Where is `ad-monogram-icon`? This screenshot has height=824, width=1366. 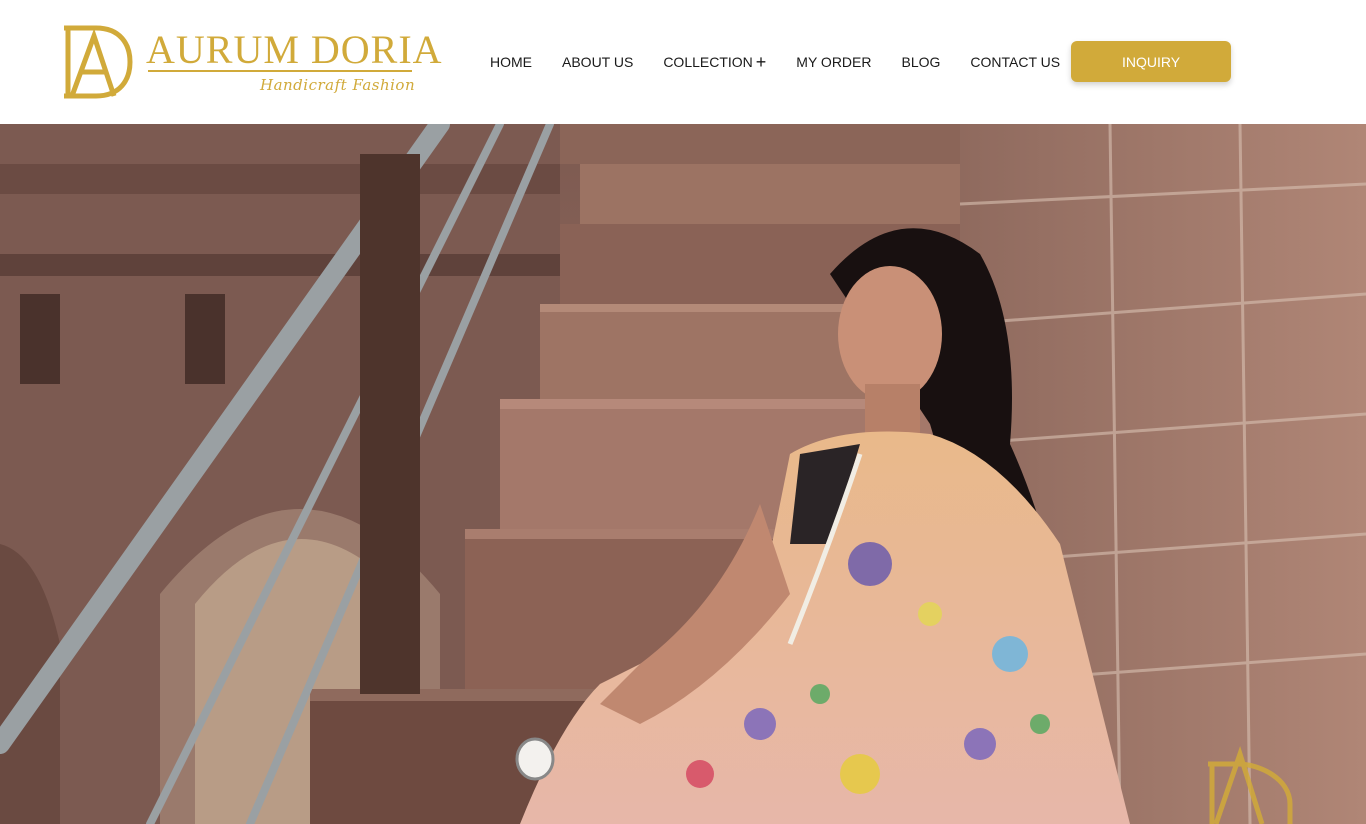
ad-monogram-icon is located at coordinates (98, 62).